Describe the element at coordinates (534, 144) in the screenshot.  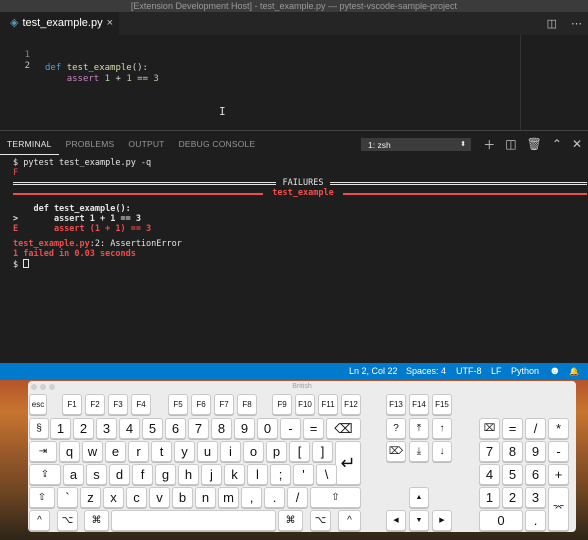
I see `kill-terminal-icon: 🗑` at that location.